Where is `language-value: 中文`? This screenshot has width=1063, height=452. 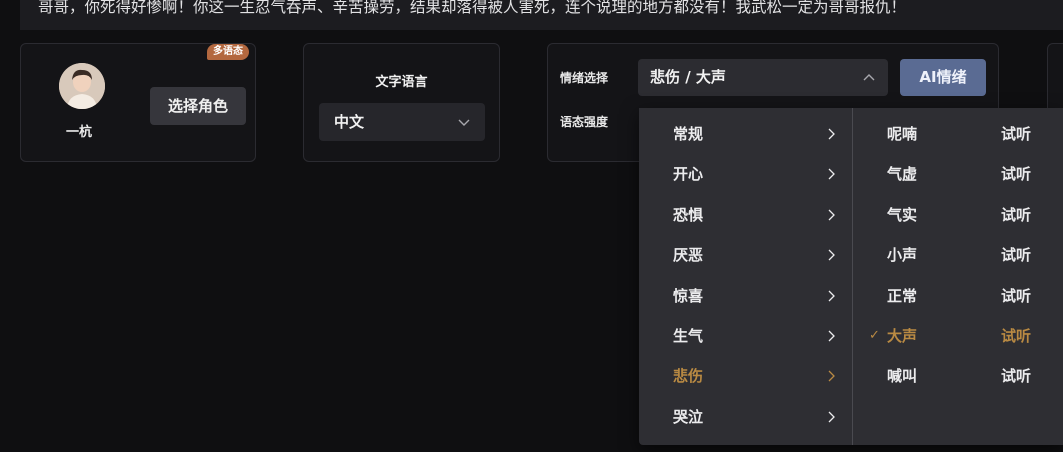 language-value: 中文 is located at coordinates (349, 122).